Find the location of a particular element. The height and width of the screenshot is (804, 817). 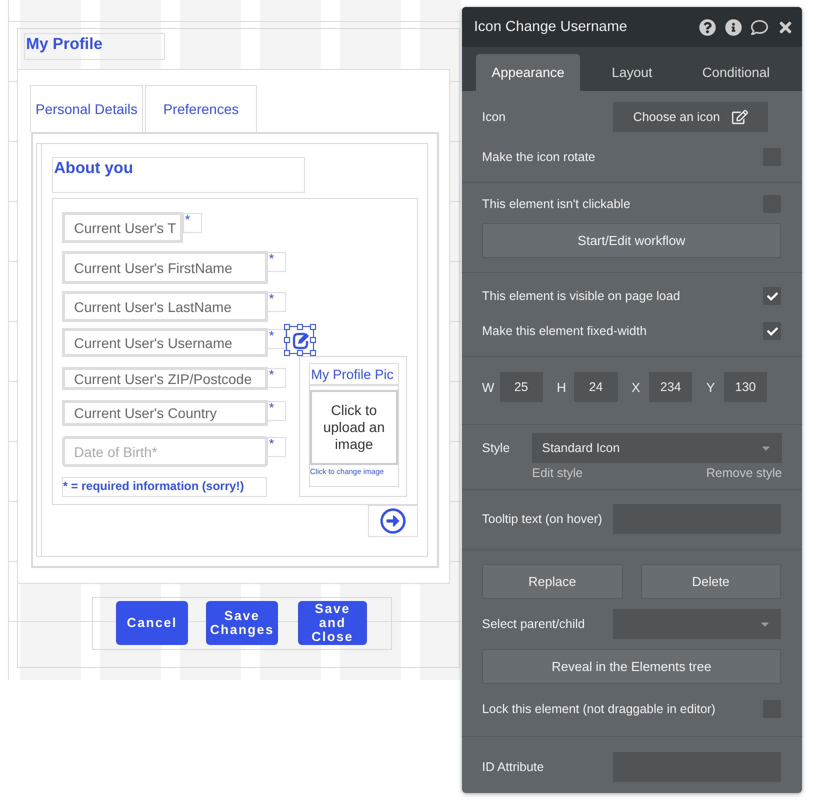

action-button: Cancel is located at coordinates (152, 623).